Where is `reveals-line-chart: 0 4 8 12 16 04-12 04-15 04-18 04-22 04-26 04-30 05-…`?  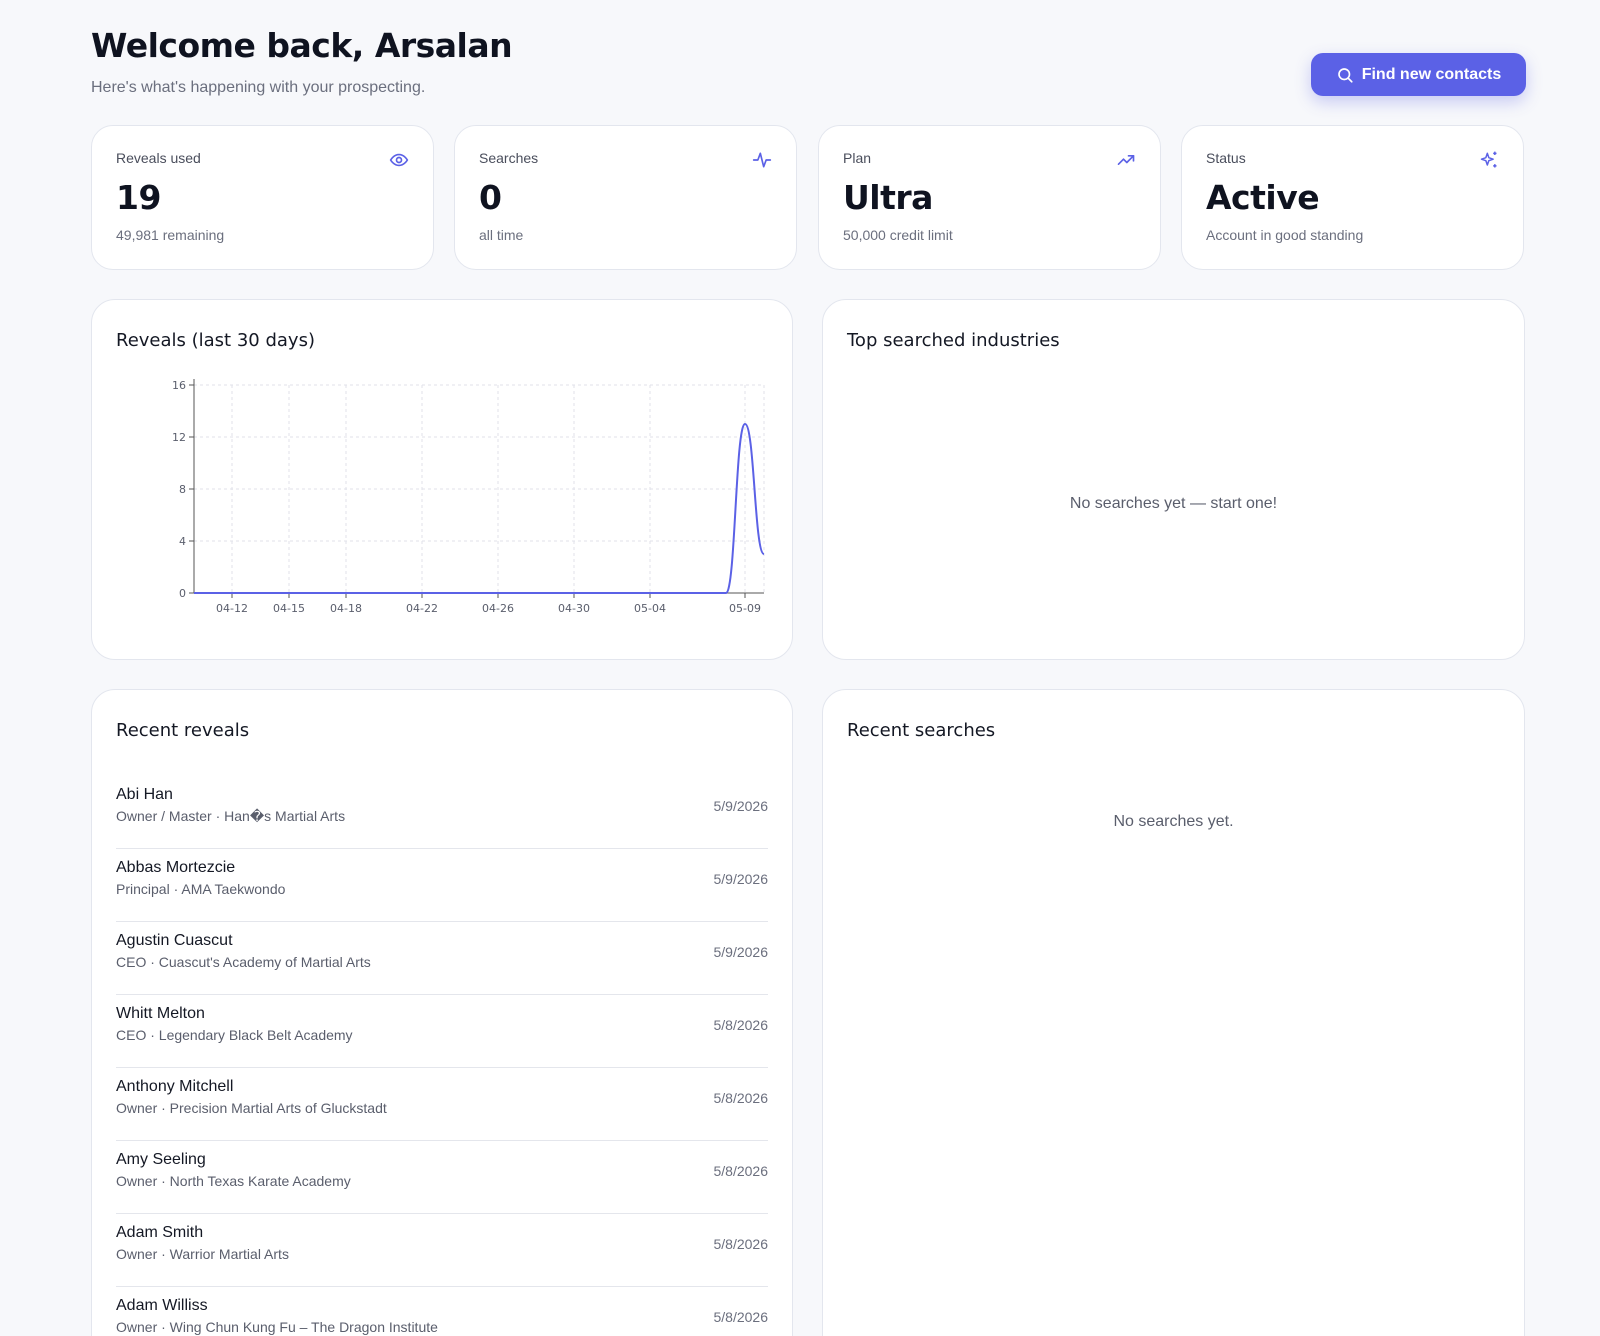
reveals-line-chart: 0 4 8 12 16 04-12 04-15 04-18 04-22 04-26 04-30 05-… is located at coordinates (468, 497).